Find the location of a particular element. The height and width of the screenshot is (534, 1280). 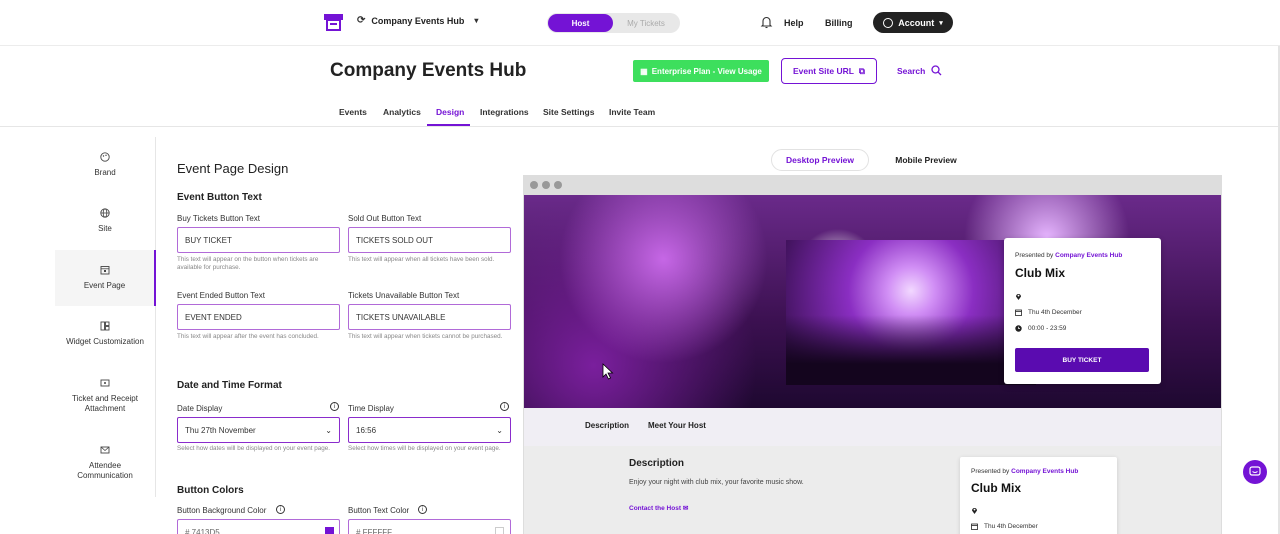

hub-switcher: ⟳ Company Events Hub ▾ is located at coordinates (417, 20).